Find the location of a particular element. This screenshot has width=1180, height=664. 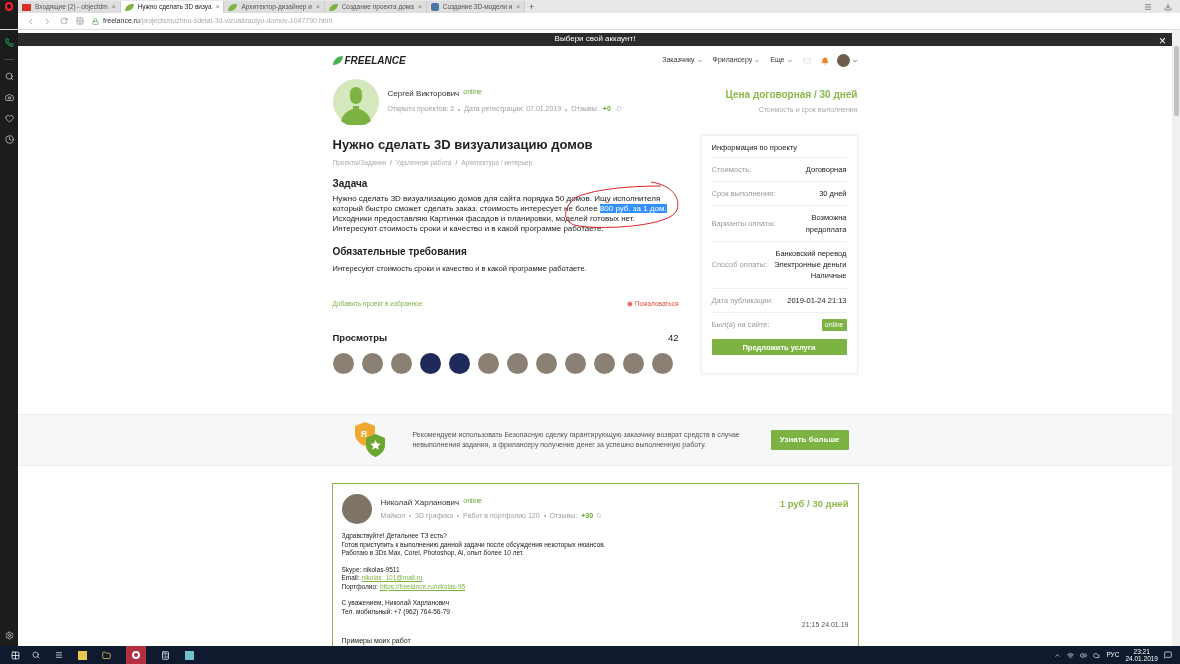

section-heading: Задача is located at coordinates (350, 183).